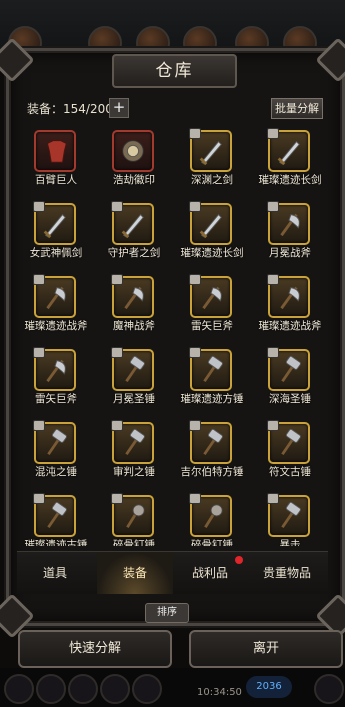 This screenshot has width=345, height=707. Describe the element at coordinates (269, 687) in the screenshot. I see `gem-counter: 2036` at that location.